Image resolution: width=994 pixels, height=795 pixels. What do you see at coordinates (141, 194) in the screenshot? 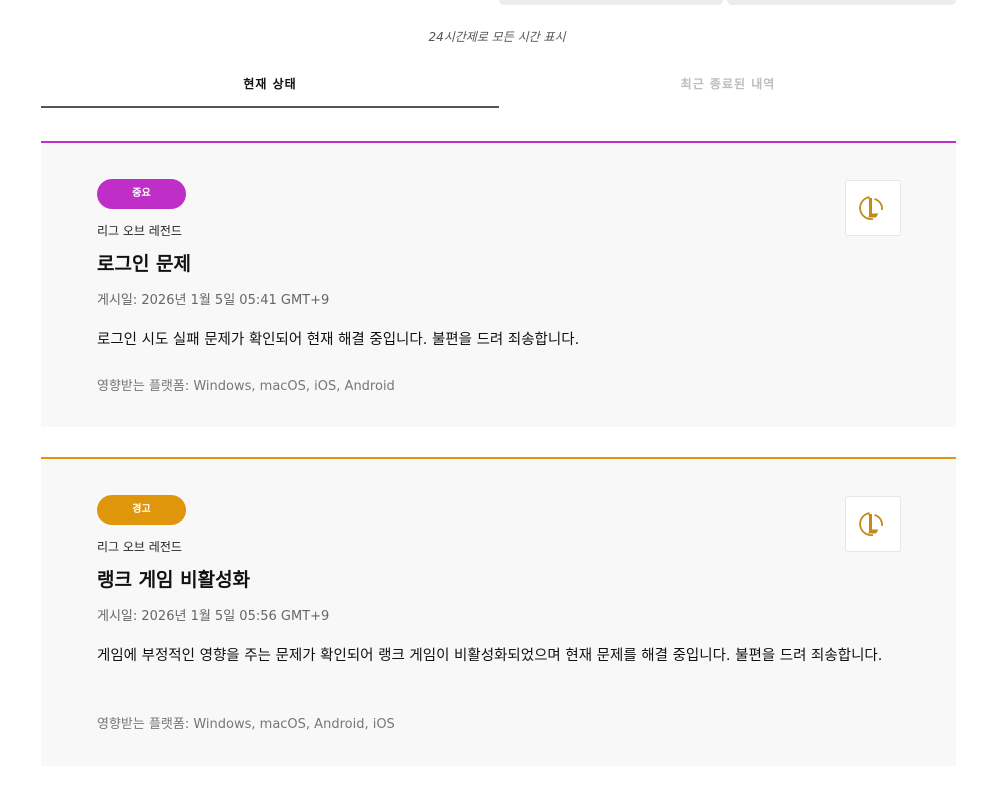
I see `severity-badge: 중요` at bounding box center [141, 194].